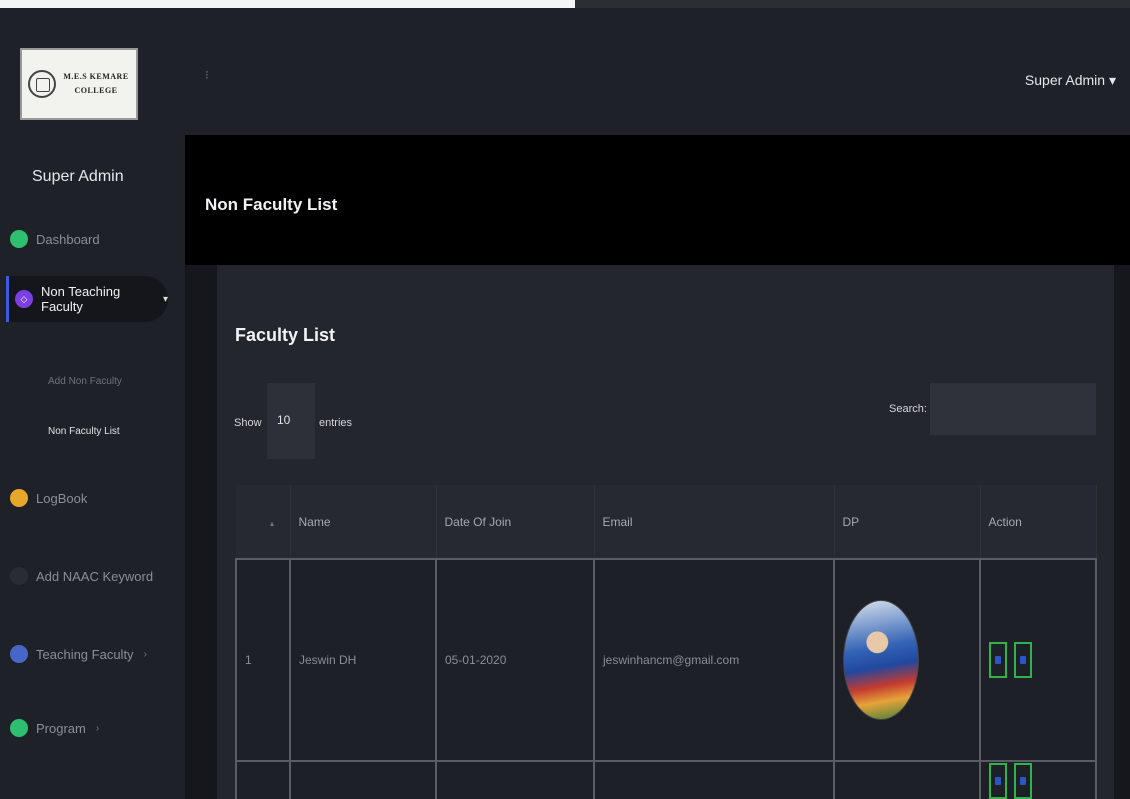 The image size is (1130, 799). I want to click on sidebar-item-label: Teaching Faculty, so click(85, 654).